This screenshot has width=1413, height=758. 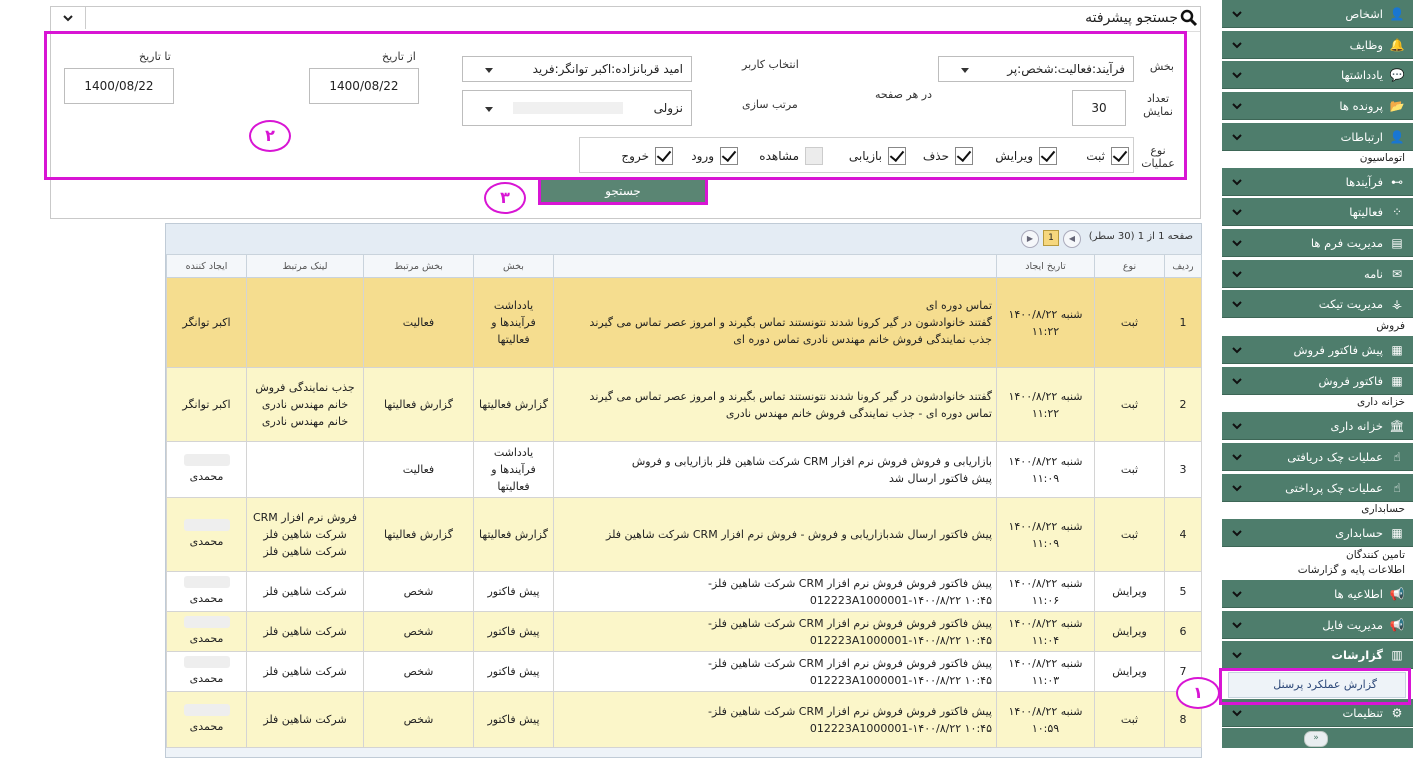 I want to click on sidebar-item-16: 📢 اطلاعیه ها, so click(x=1317, y=594).